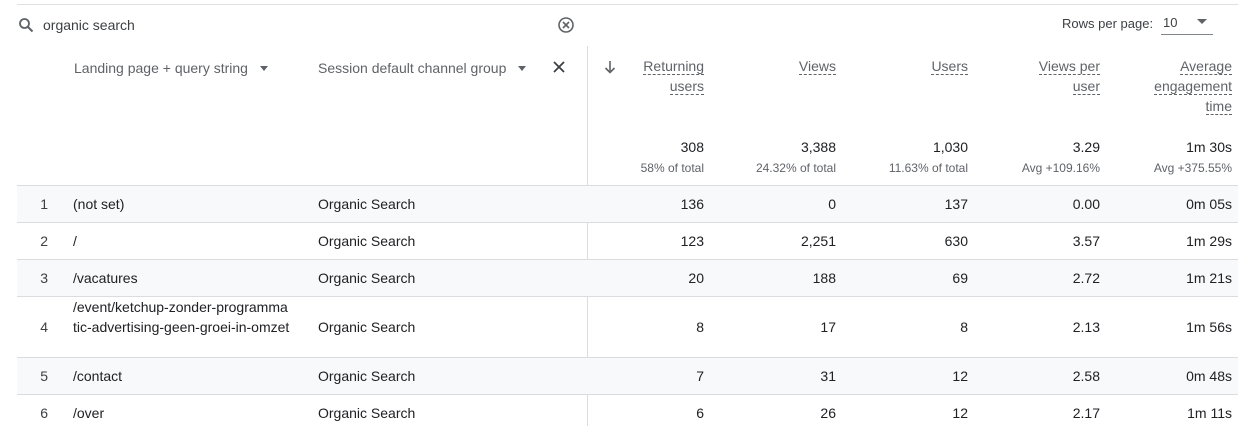 This screenshot has width=1238, height=426. I want to click on row-landing-page: /contact, so click(98, 376).